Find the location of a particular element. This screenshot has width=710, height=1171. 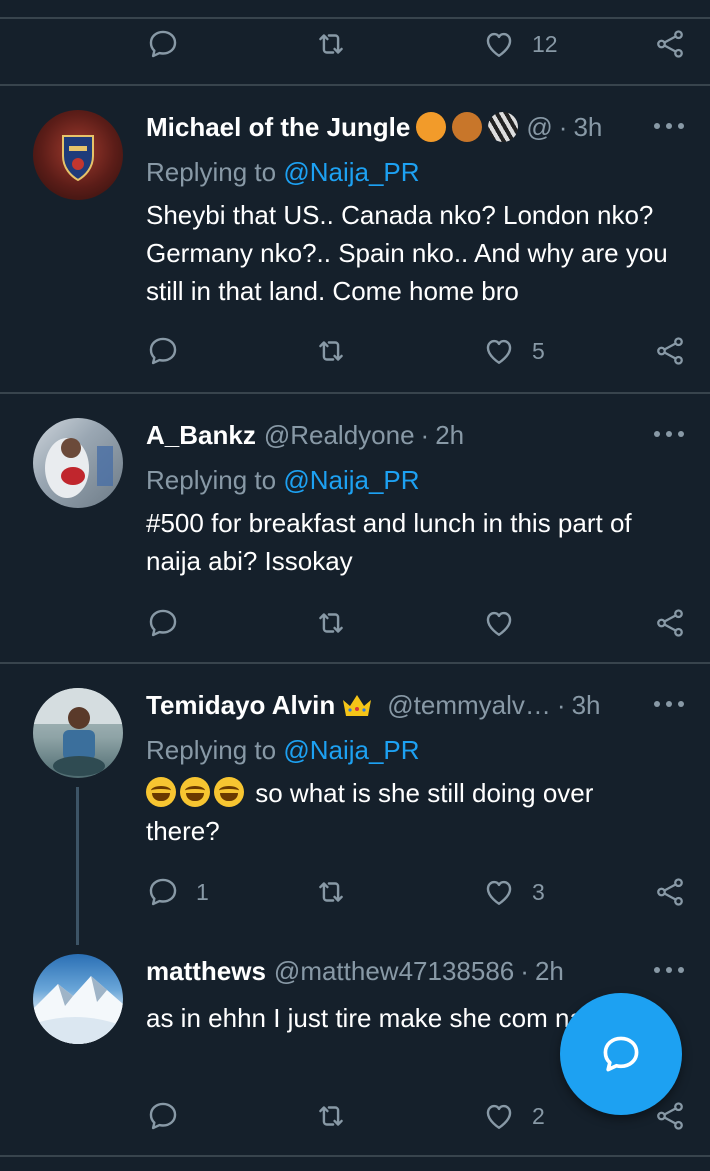

action-bar: 12 is located at coordinates (355, 44).